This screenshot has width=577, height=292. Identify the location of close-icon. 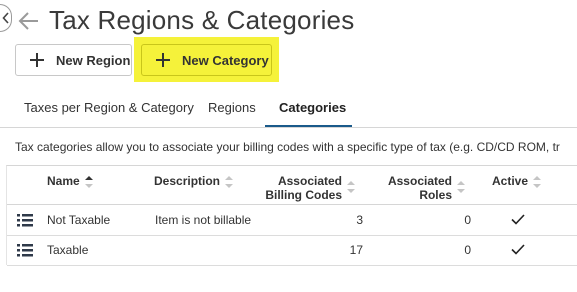
(5, 18).